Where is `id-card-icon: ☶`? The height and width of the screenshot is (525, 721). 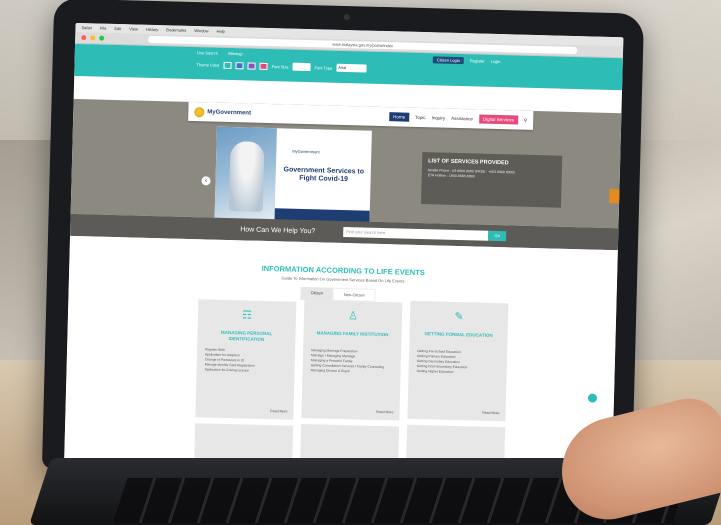
id-card-icon: ☶ is located at coordinates (247, 315).